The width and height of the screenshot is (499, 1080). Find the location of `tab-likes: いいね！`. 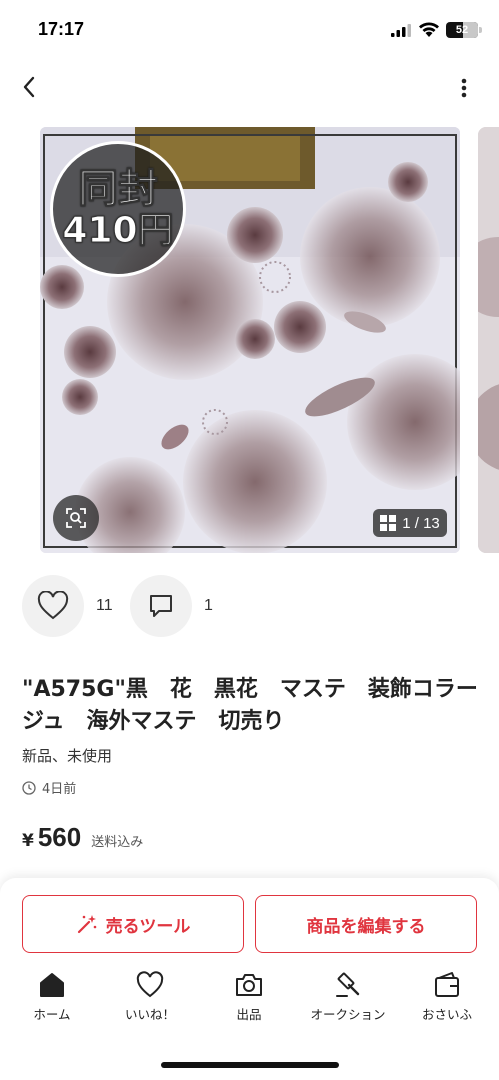

tab-likes: いいね！ is located at coordinates (150, 996).